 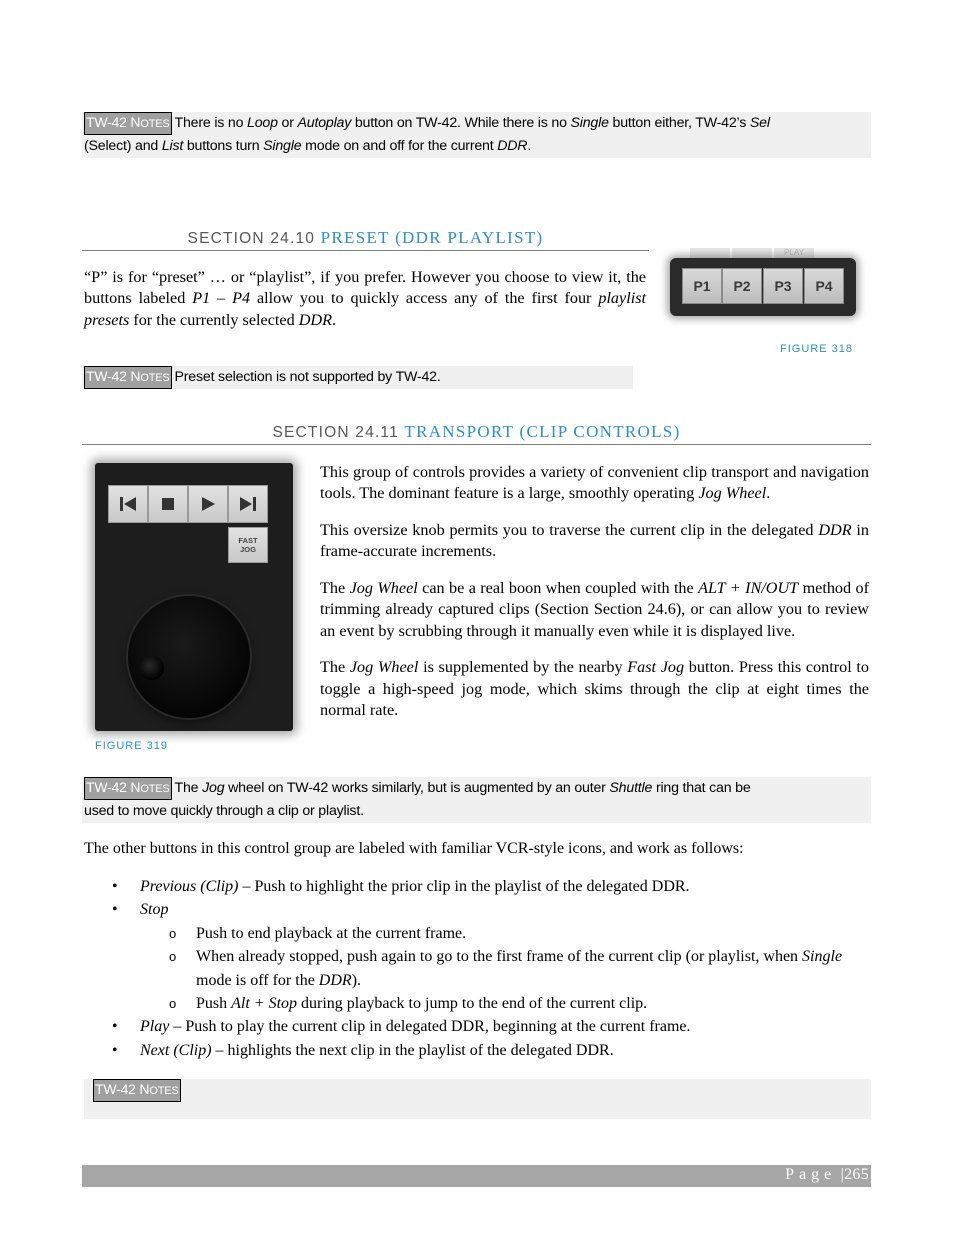 I want to click on stop-button, so click(x=168, y=504).